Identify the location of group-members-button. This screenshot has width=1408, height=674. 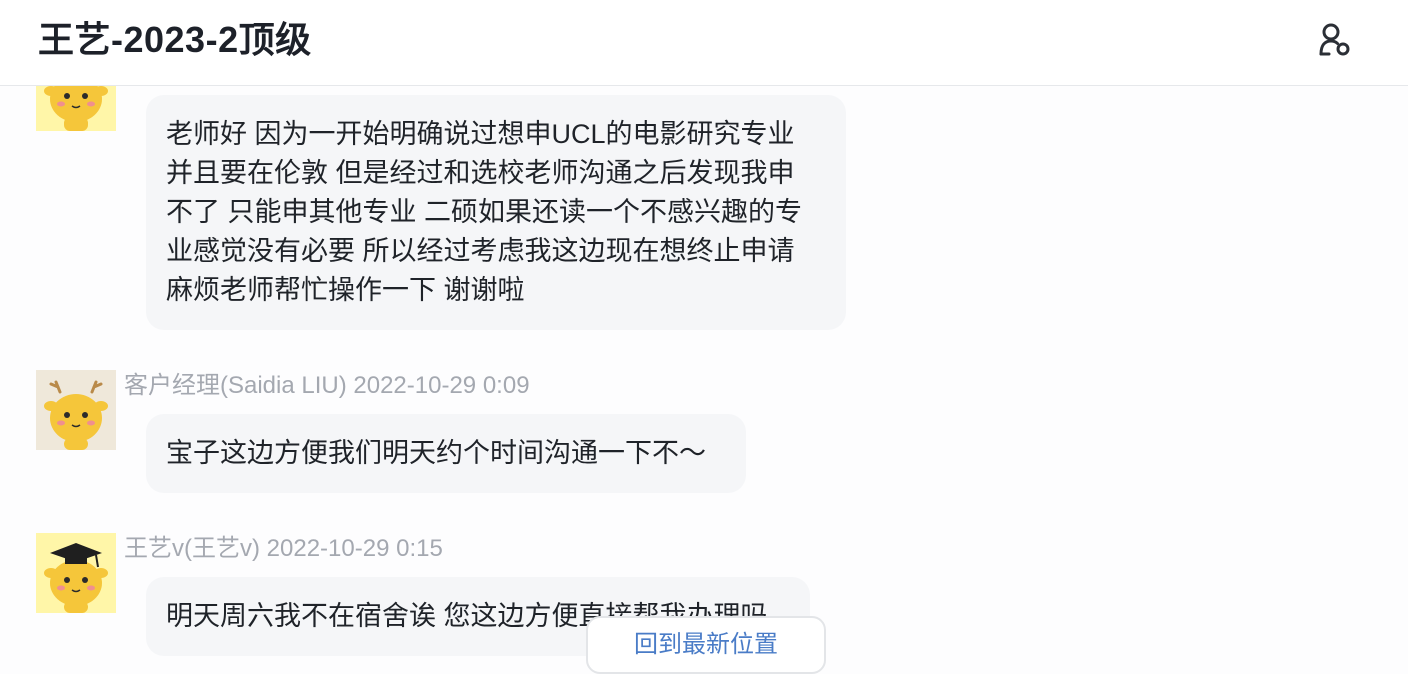
(1337, 41).